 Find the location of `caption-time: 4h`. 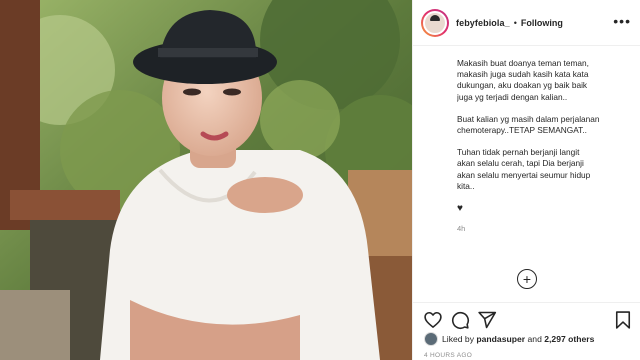

caption-time: 4h is located at coordinates (461, 229).